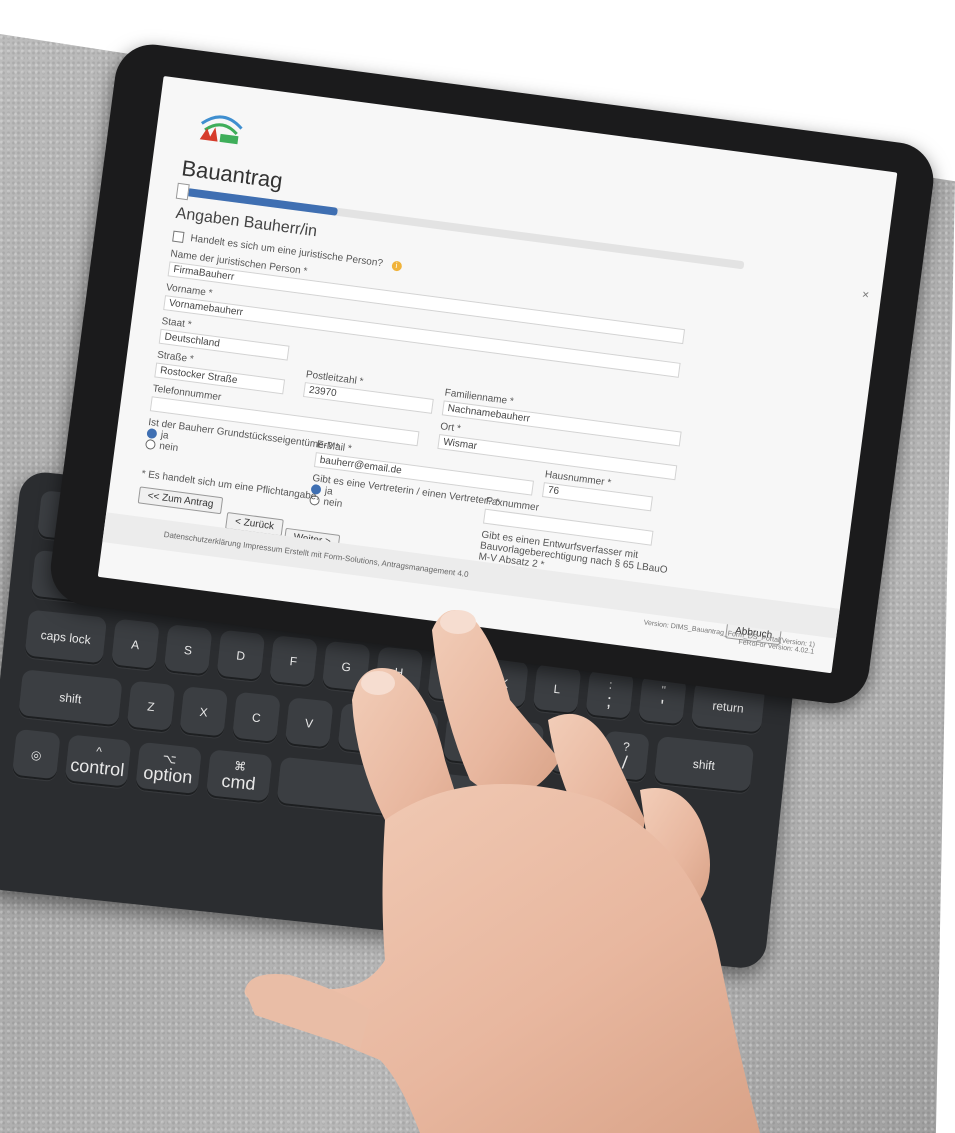  I want to click on key-caps-lock: caps lock, so click(66, 637).